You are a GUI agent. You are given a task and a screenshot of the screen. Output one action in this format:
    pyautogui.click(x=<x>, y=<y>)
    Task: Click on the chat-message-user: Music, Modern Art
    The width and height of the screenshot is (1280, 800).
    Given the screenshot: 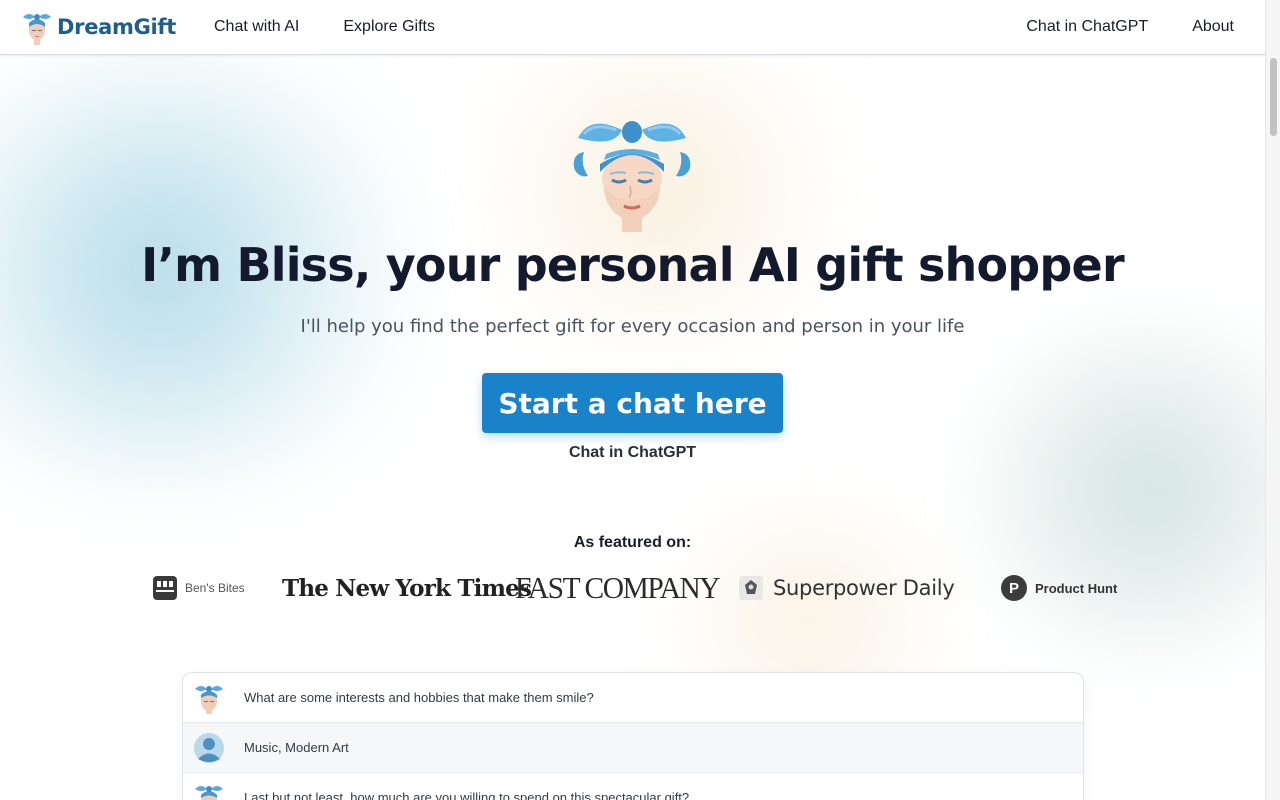 What is the action you would take?
    pyautogui.click(x=633, y=748)
    